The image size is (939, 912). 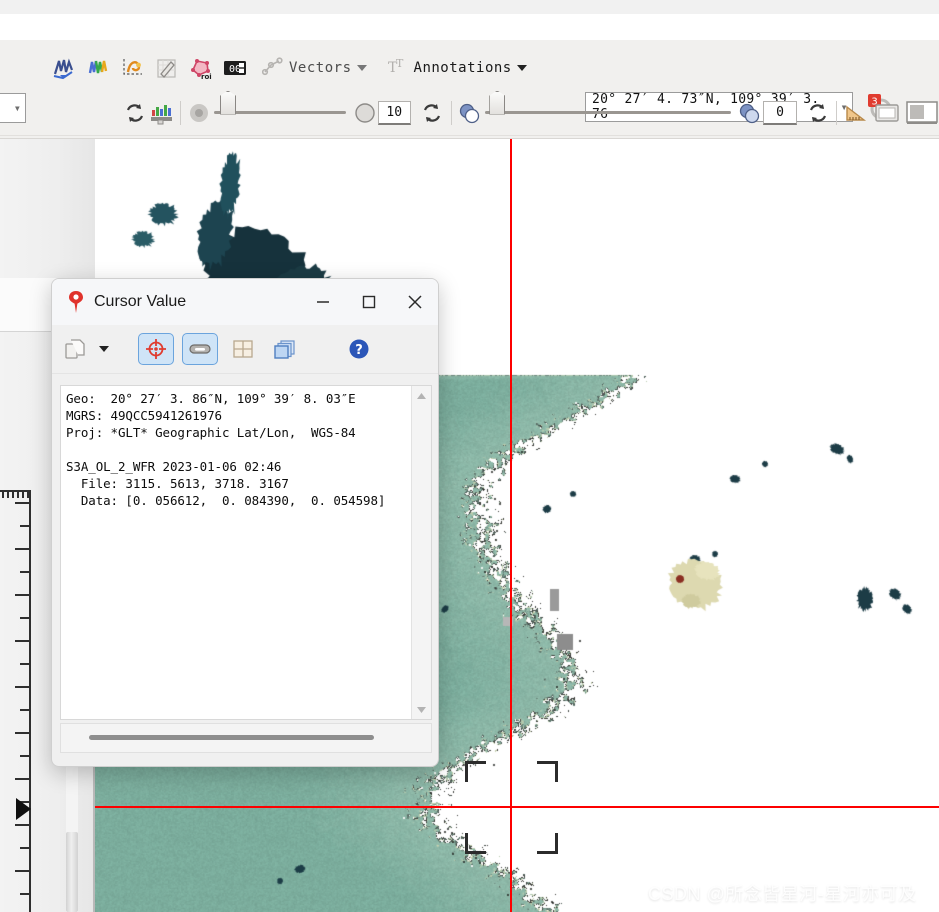 What do you see at coordinates (608, 107) in the screenshot?
I see `brightness-slider` at bounding box center [608, 107].